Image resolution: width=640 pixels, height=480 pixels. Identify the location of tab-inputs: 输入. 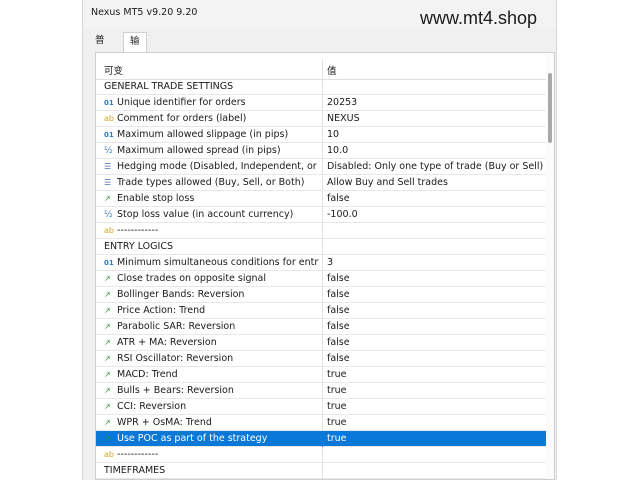
(135, 48).